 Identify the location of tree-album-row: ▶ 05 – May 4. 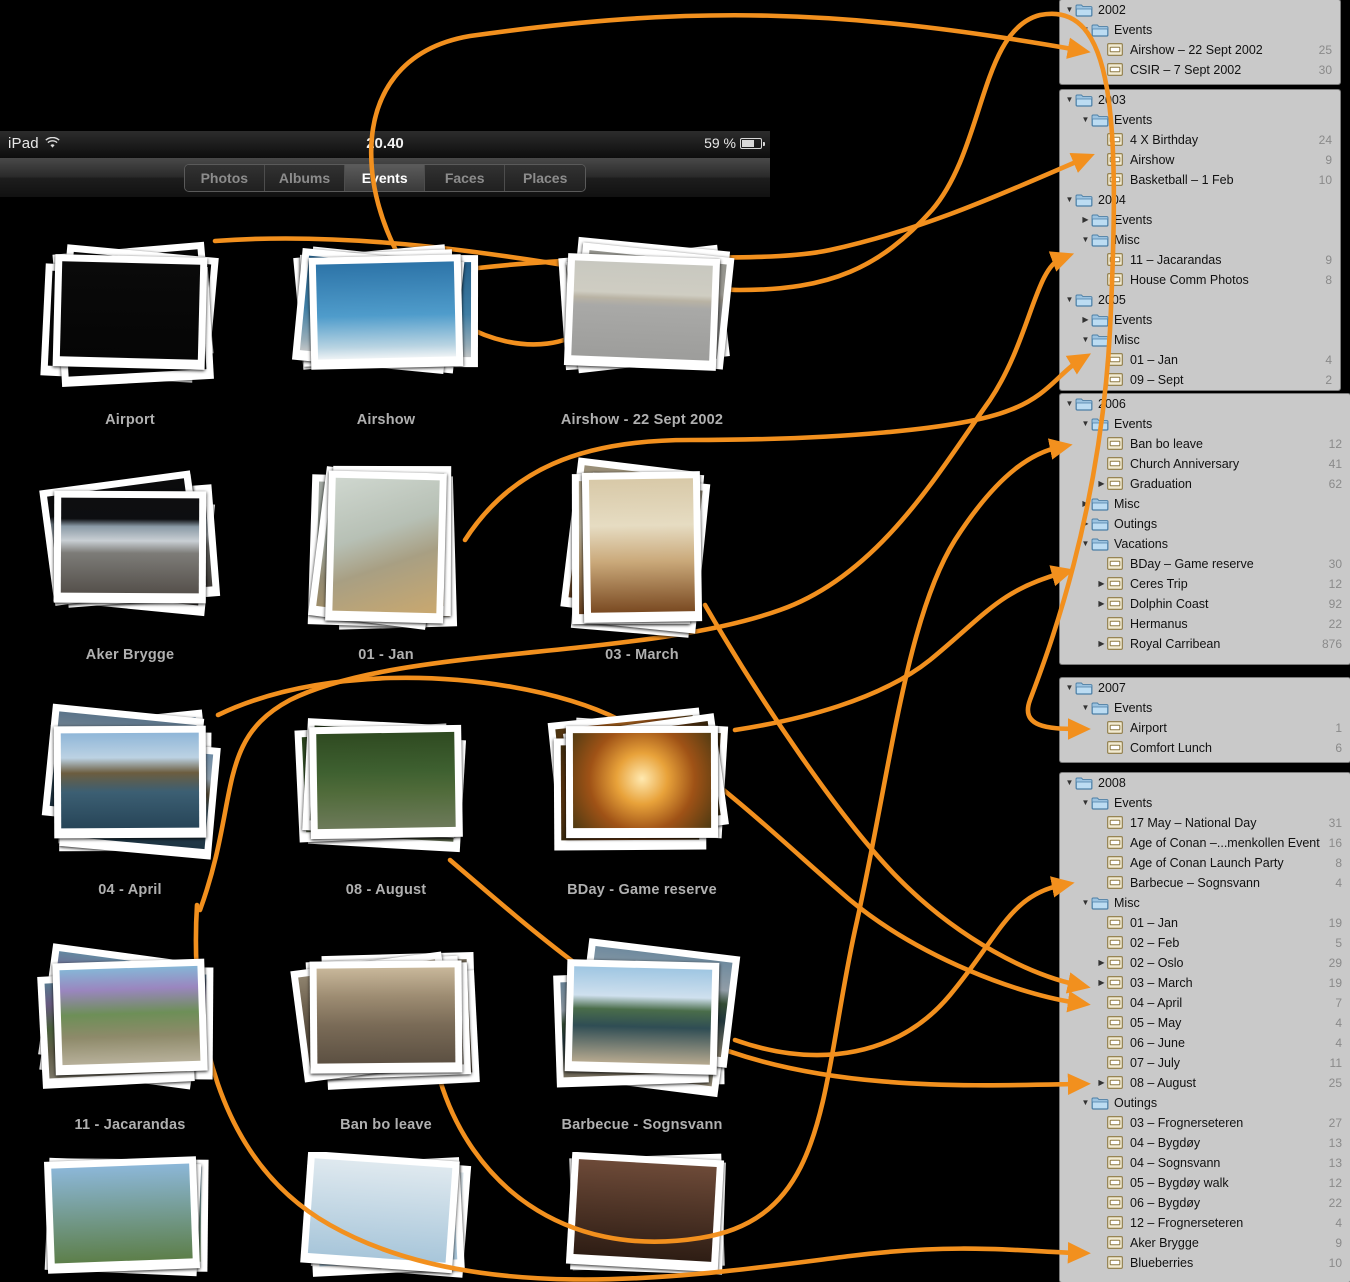
(1205, 1023).